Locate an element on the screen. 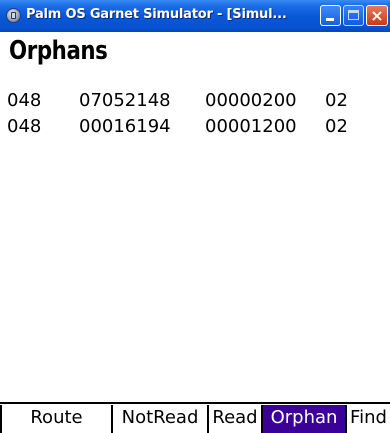 The image size is (390, 433). cell-account: 00016194 is located at coordinates (125, 126).